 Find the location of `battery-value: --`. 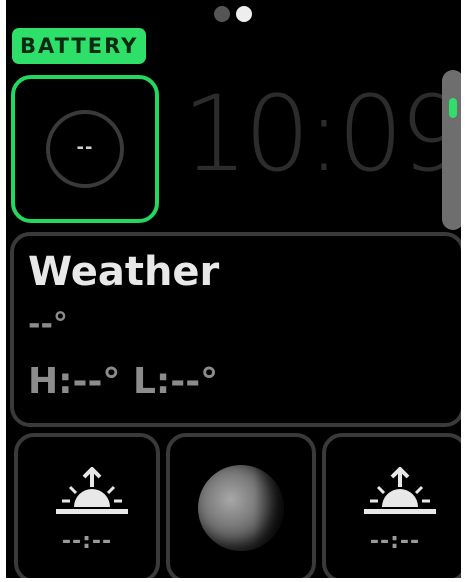

battery-value: -- is located at coordinates (85, 147).